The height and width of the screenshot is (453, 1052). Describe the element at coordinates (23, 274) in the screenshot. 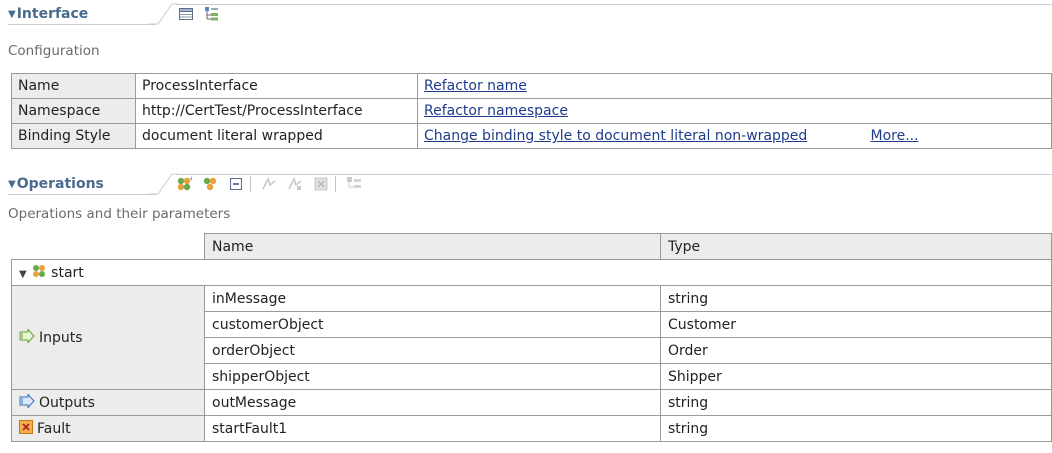

I see `expand-twisty-icon: ▼` at that location.